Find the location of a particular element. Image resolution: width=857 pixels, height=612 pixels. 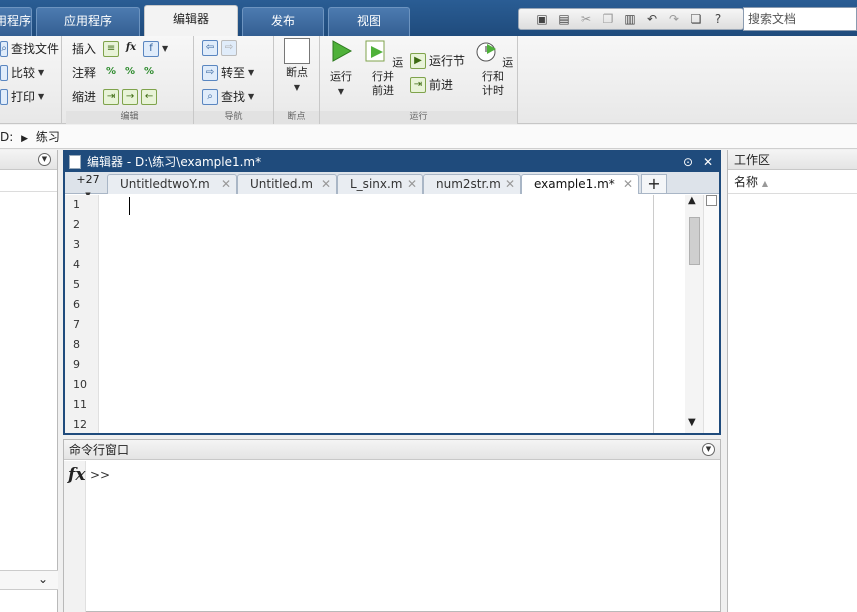

search-icon: ⌕ is located at coordinates (210, 96).